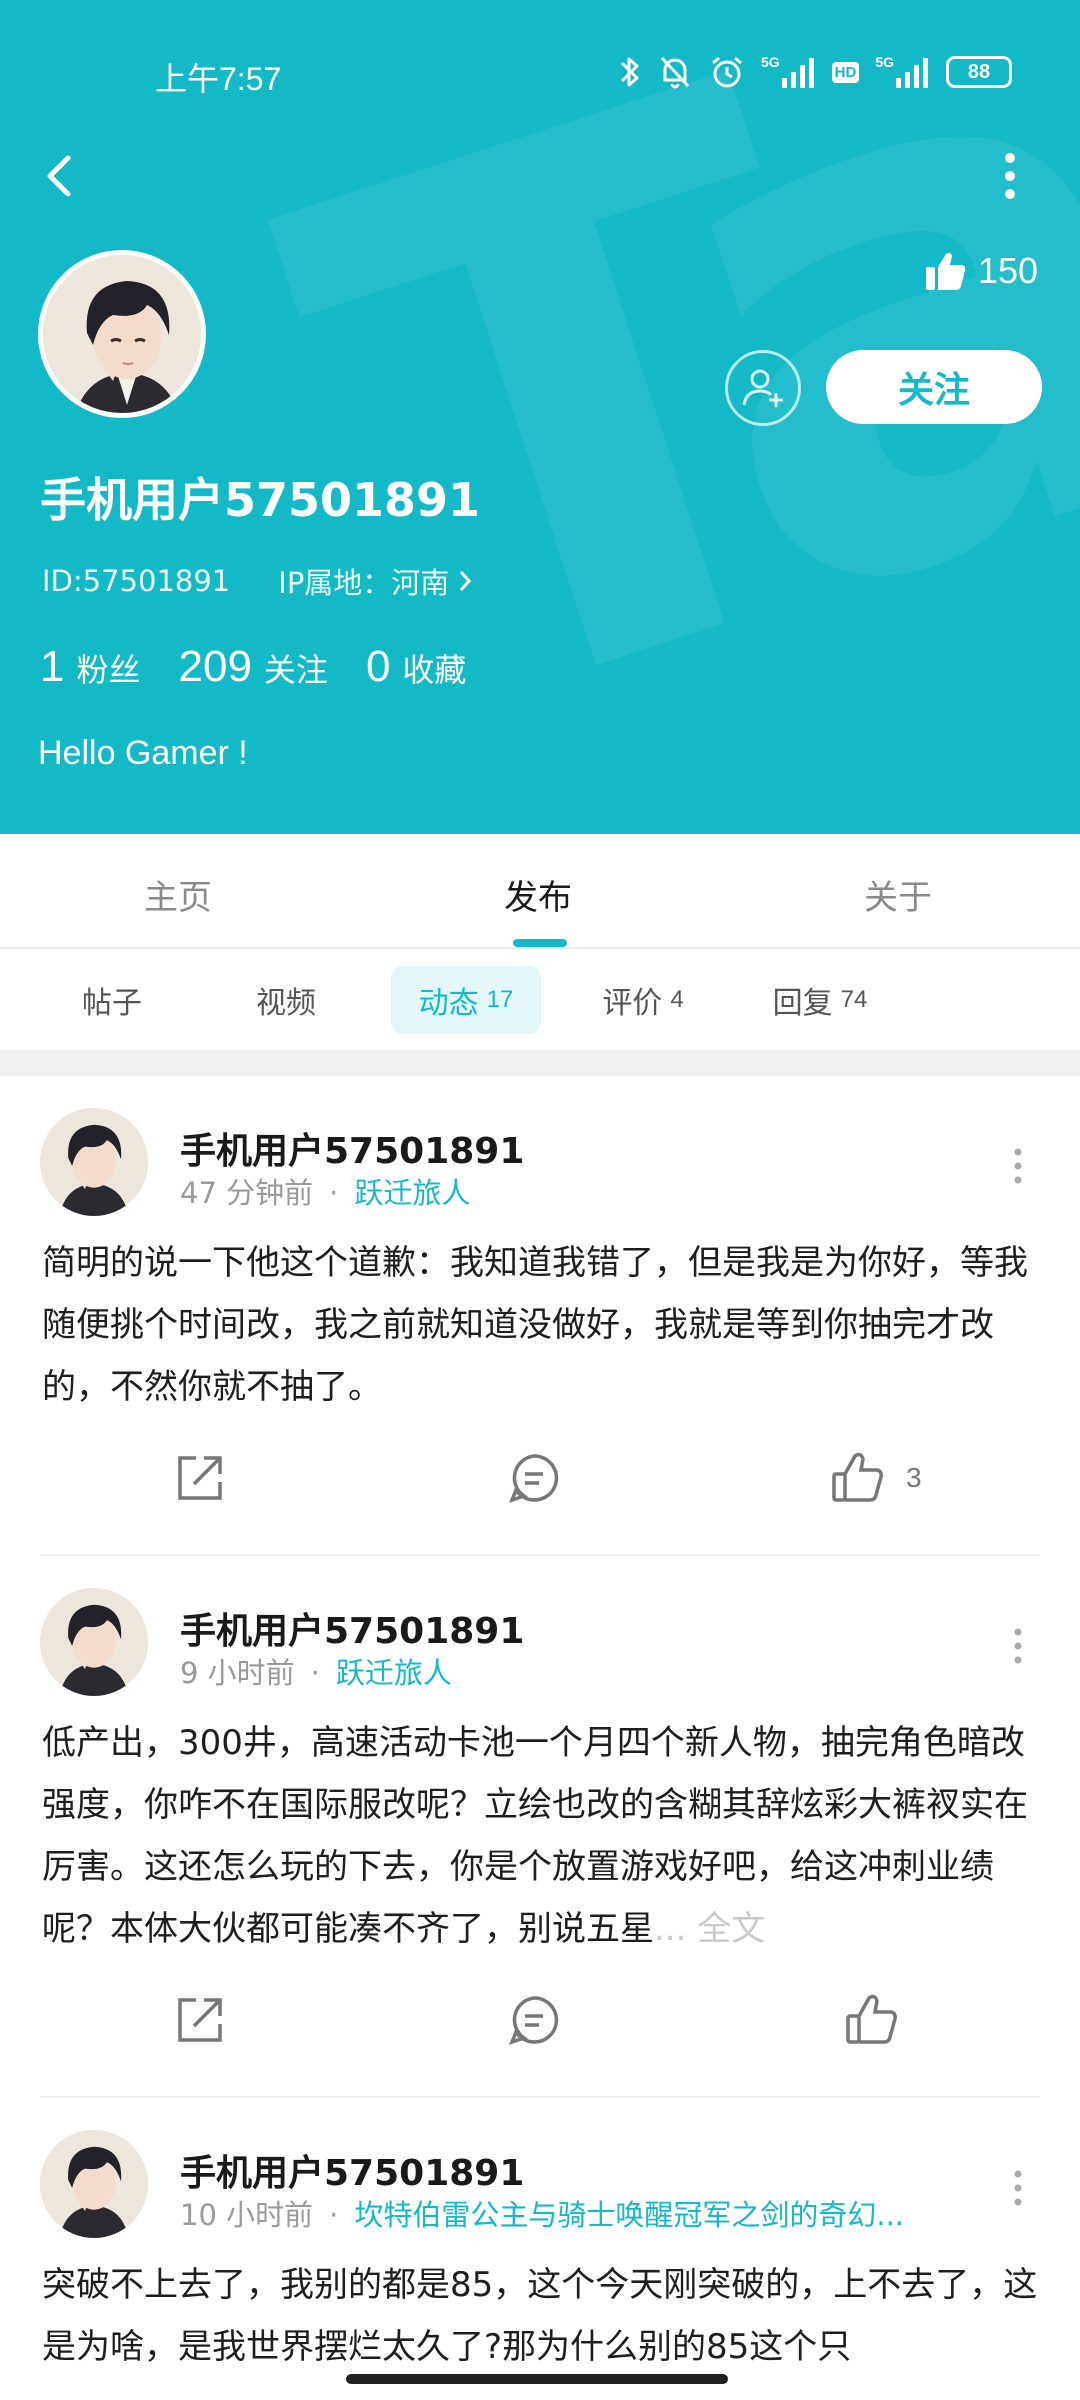 This screenshot has height=2400, width=1080. Describe the element at coordinates (540, 75) in the screenshot. I see `status-bar: 上午7:57 5G HD 5G 88` at that location.